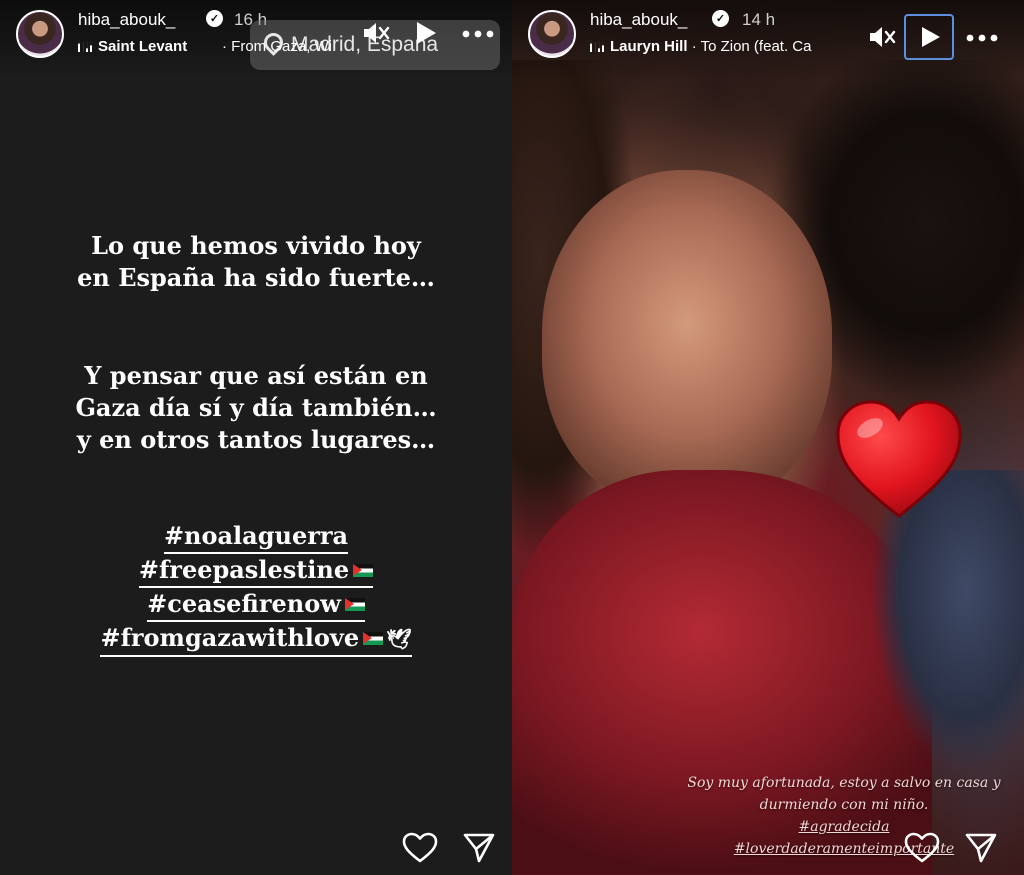  I want to click on hashtag: #ceasefirenow, so click(256, 605).